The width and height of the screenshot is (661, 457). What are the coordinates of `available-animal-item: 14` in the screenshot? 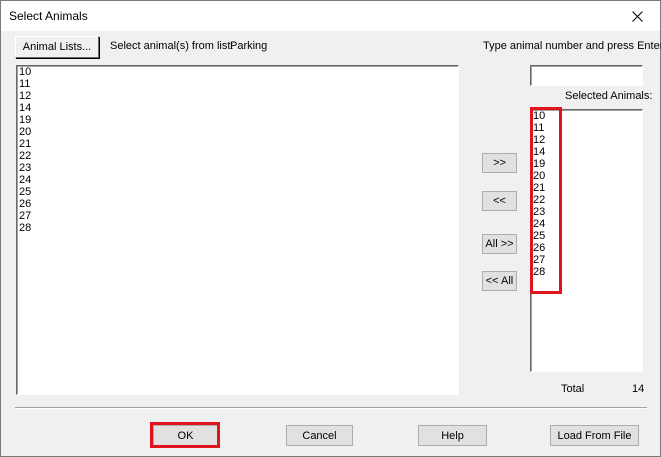 It's located at (237, 108).